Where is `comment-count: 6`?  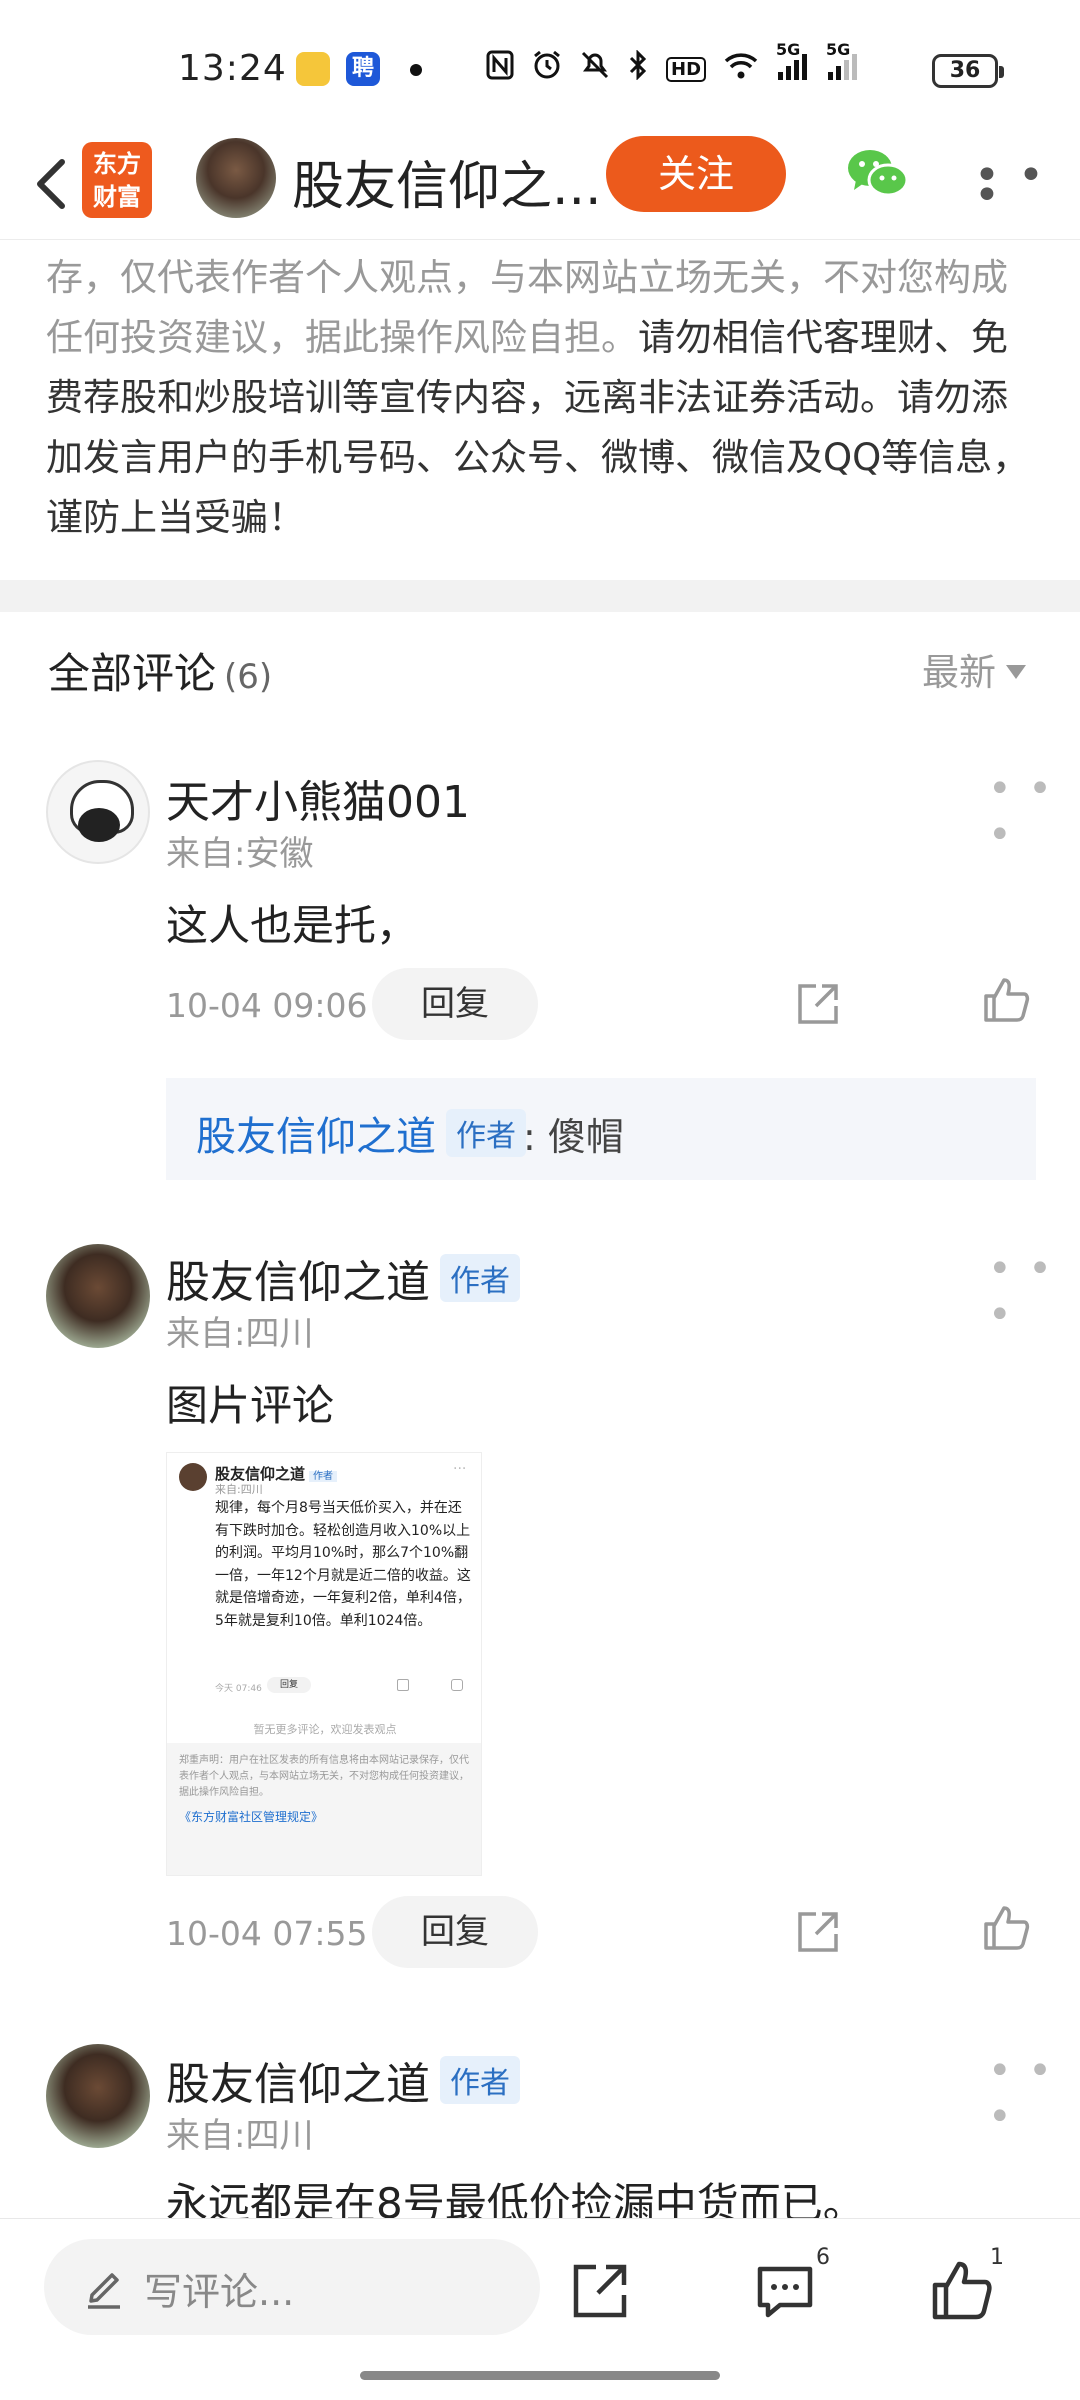
comment-count: 6 is located at coordinates (823, 2257).